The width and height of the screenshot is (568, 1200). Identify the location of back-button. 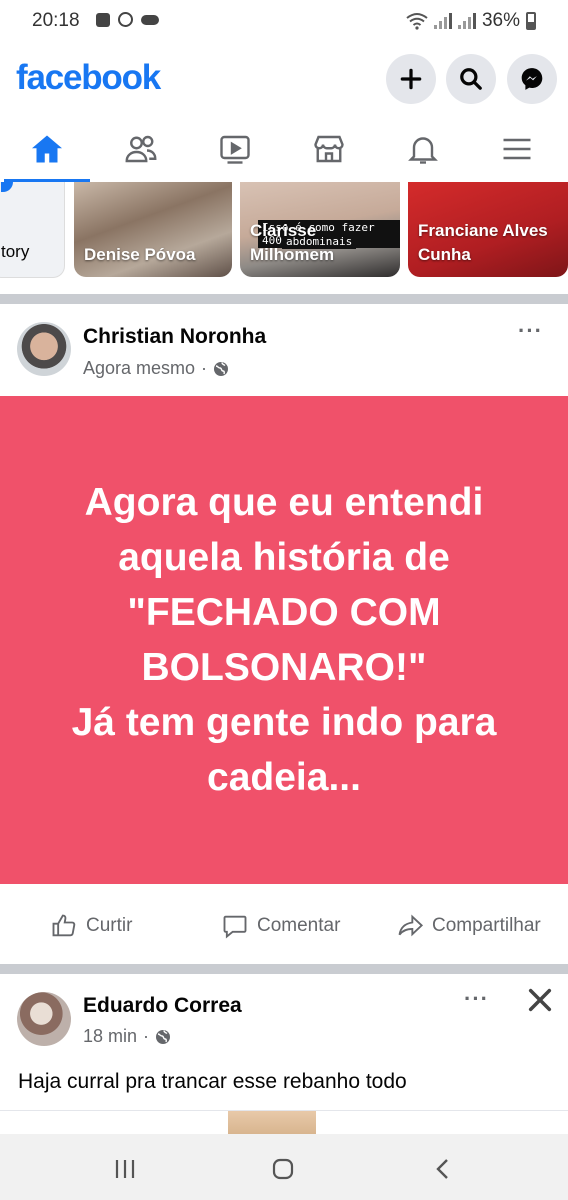
(443, 1169).